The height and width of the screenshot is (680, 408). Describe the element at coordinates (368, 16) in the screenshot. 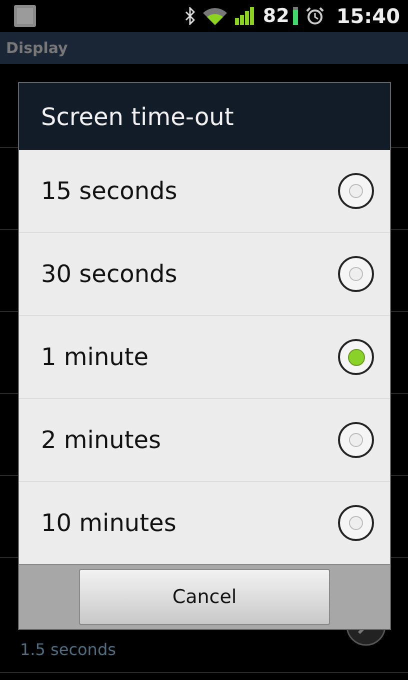

I see `clock-time: 15:40` at that location.